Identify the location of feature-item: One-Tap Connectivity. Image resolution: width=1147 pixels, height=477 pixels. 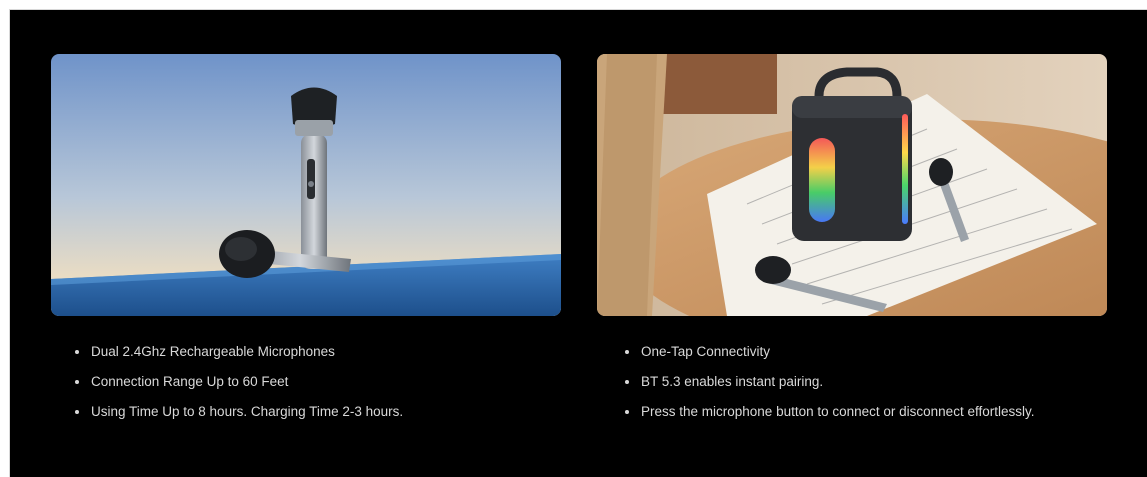
(829, 357).